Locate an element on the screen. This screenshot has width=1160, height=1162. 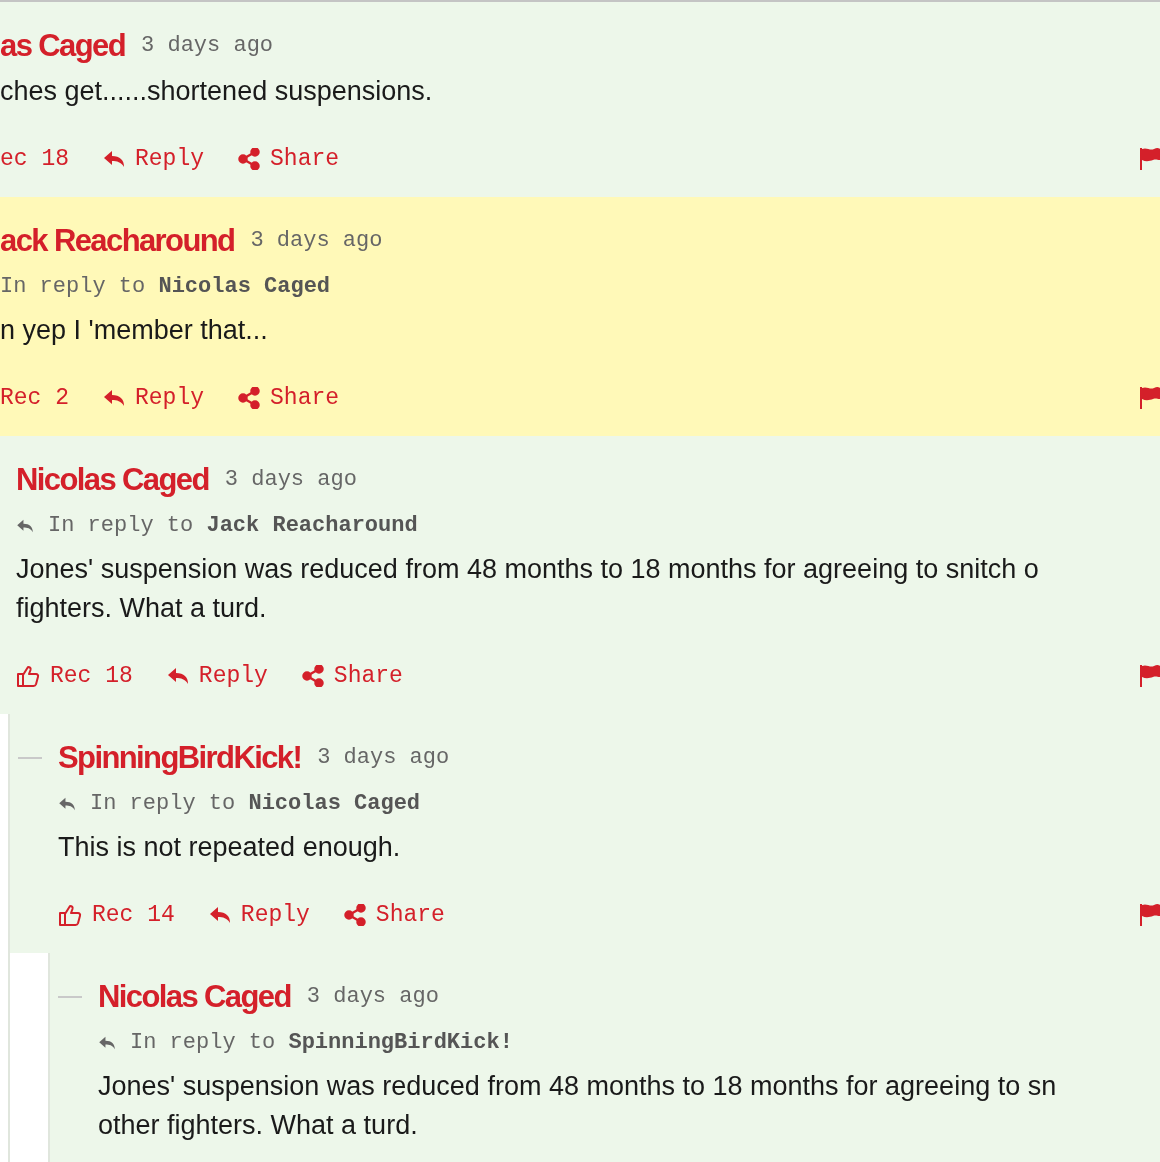
in-reply-to: In reply to SpinningBirdKick! is located at coordinates (321, 1043).